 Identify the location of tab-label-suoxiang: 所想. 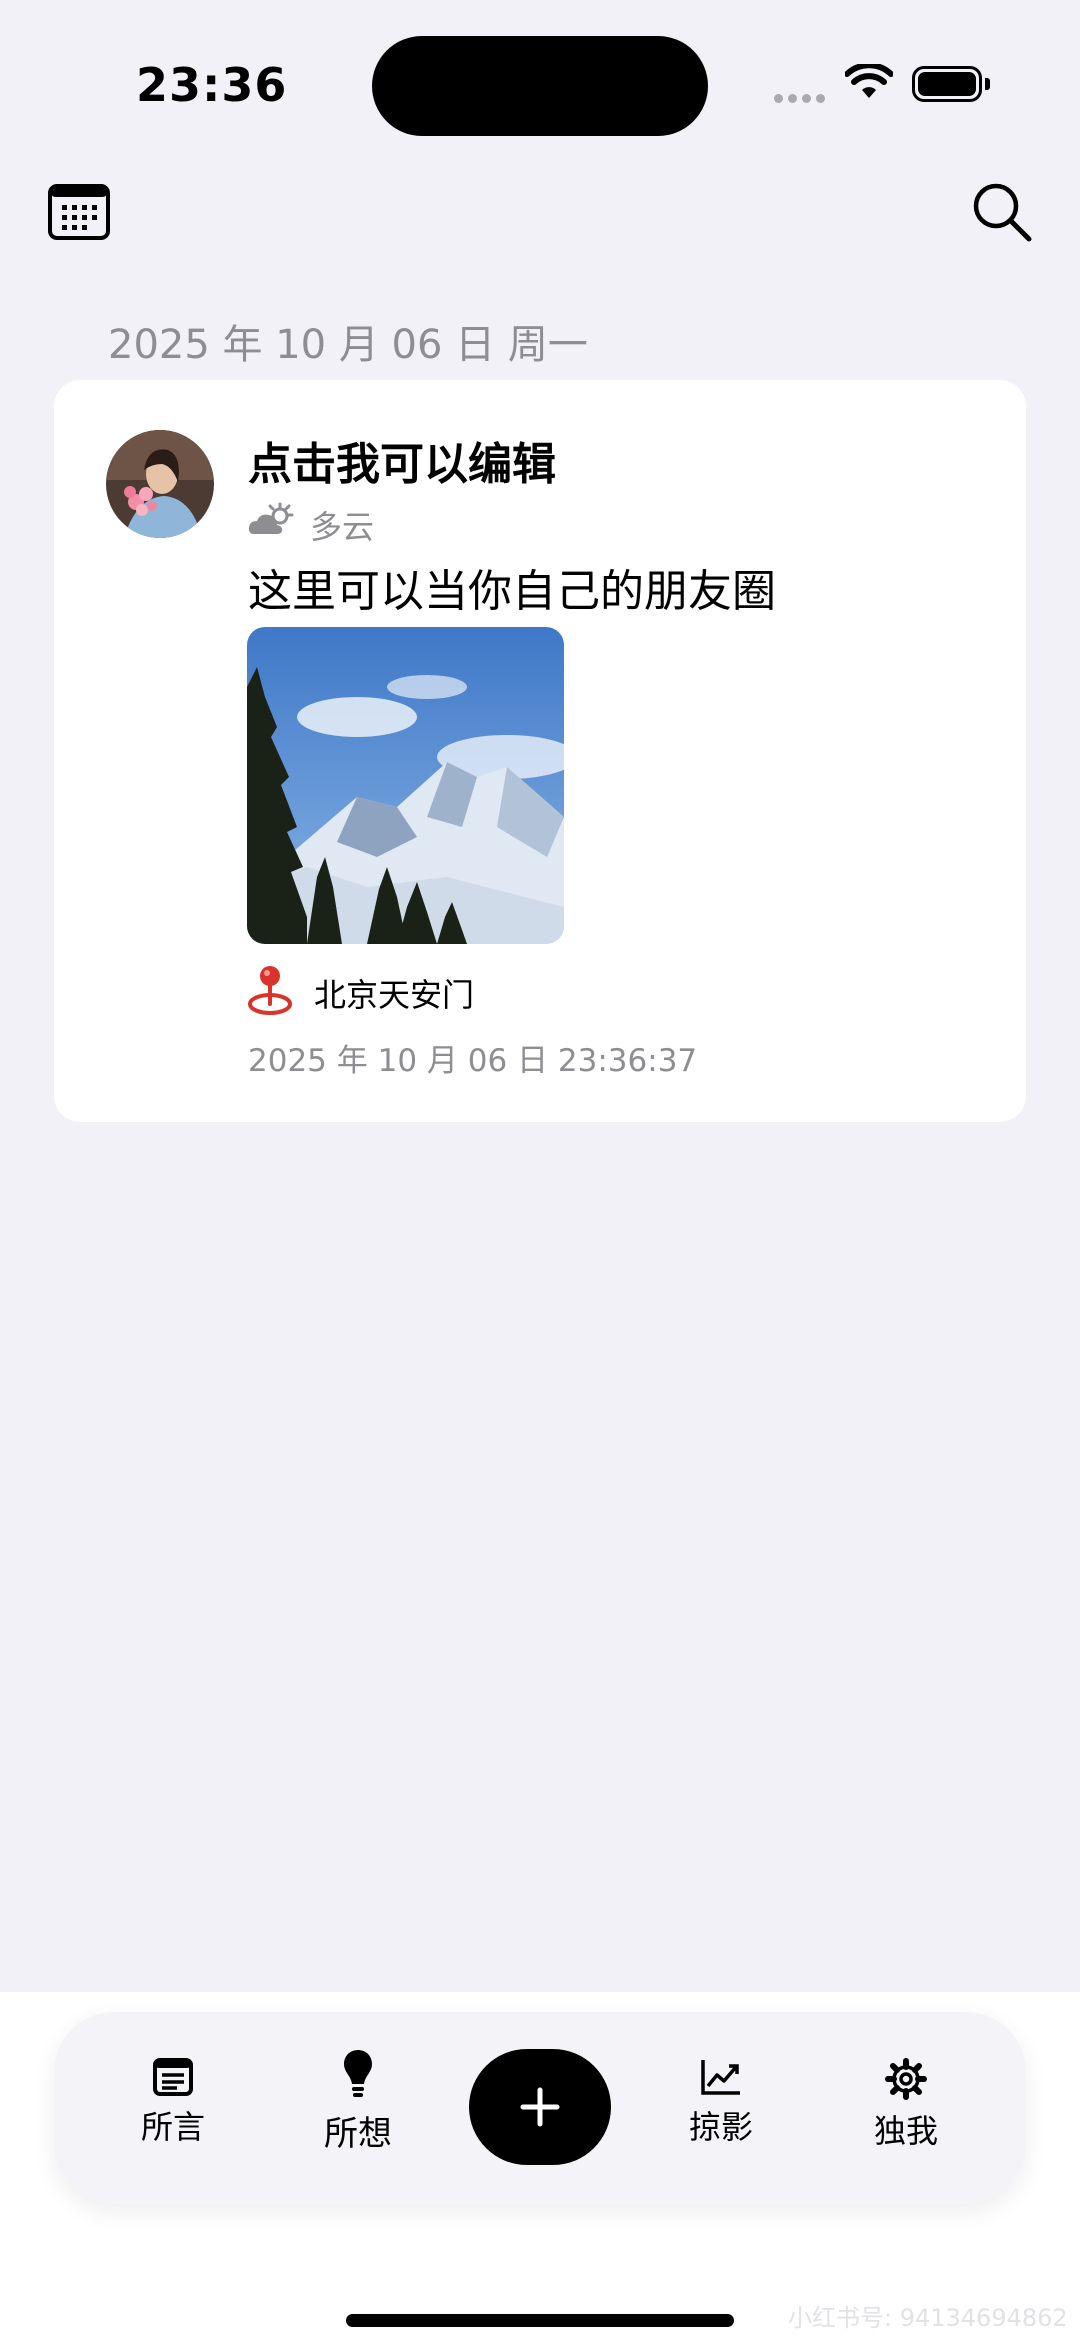
(358, 2134).